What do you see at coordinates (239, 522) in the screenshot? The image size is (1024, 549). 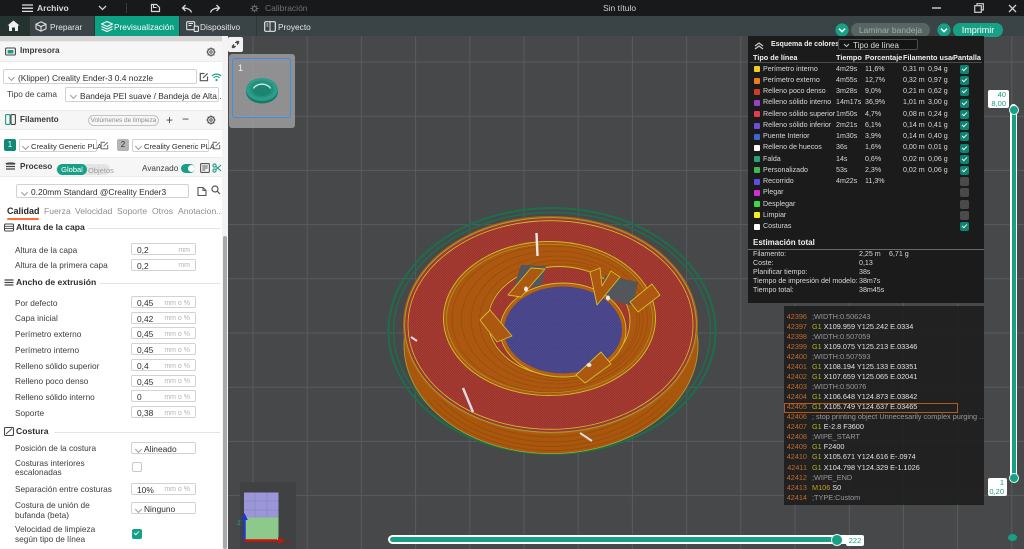 I see `svg-text: z` at bounding box center [239, 522].